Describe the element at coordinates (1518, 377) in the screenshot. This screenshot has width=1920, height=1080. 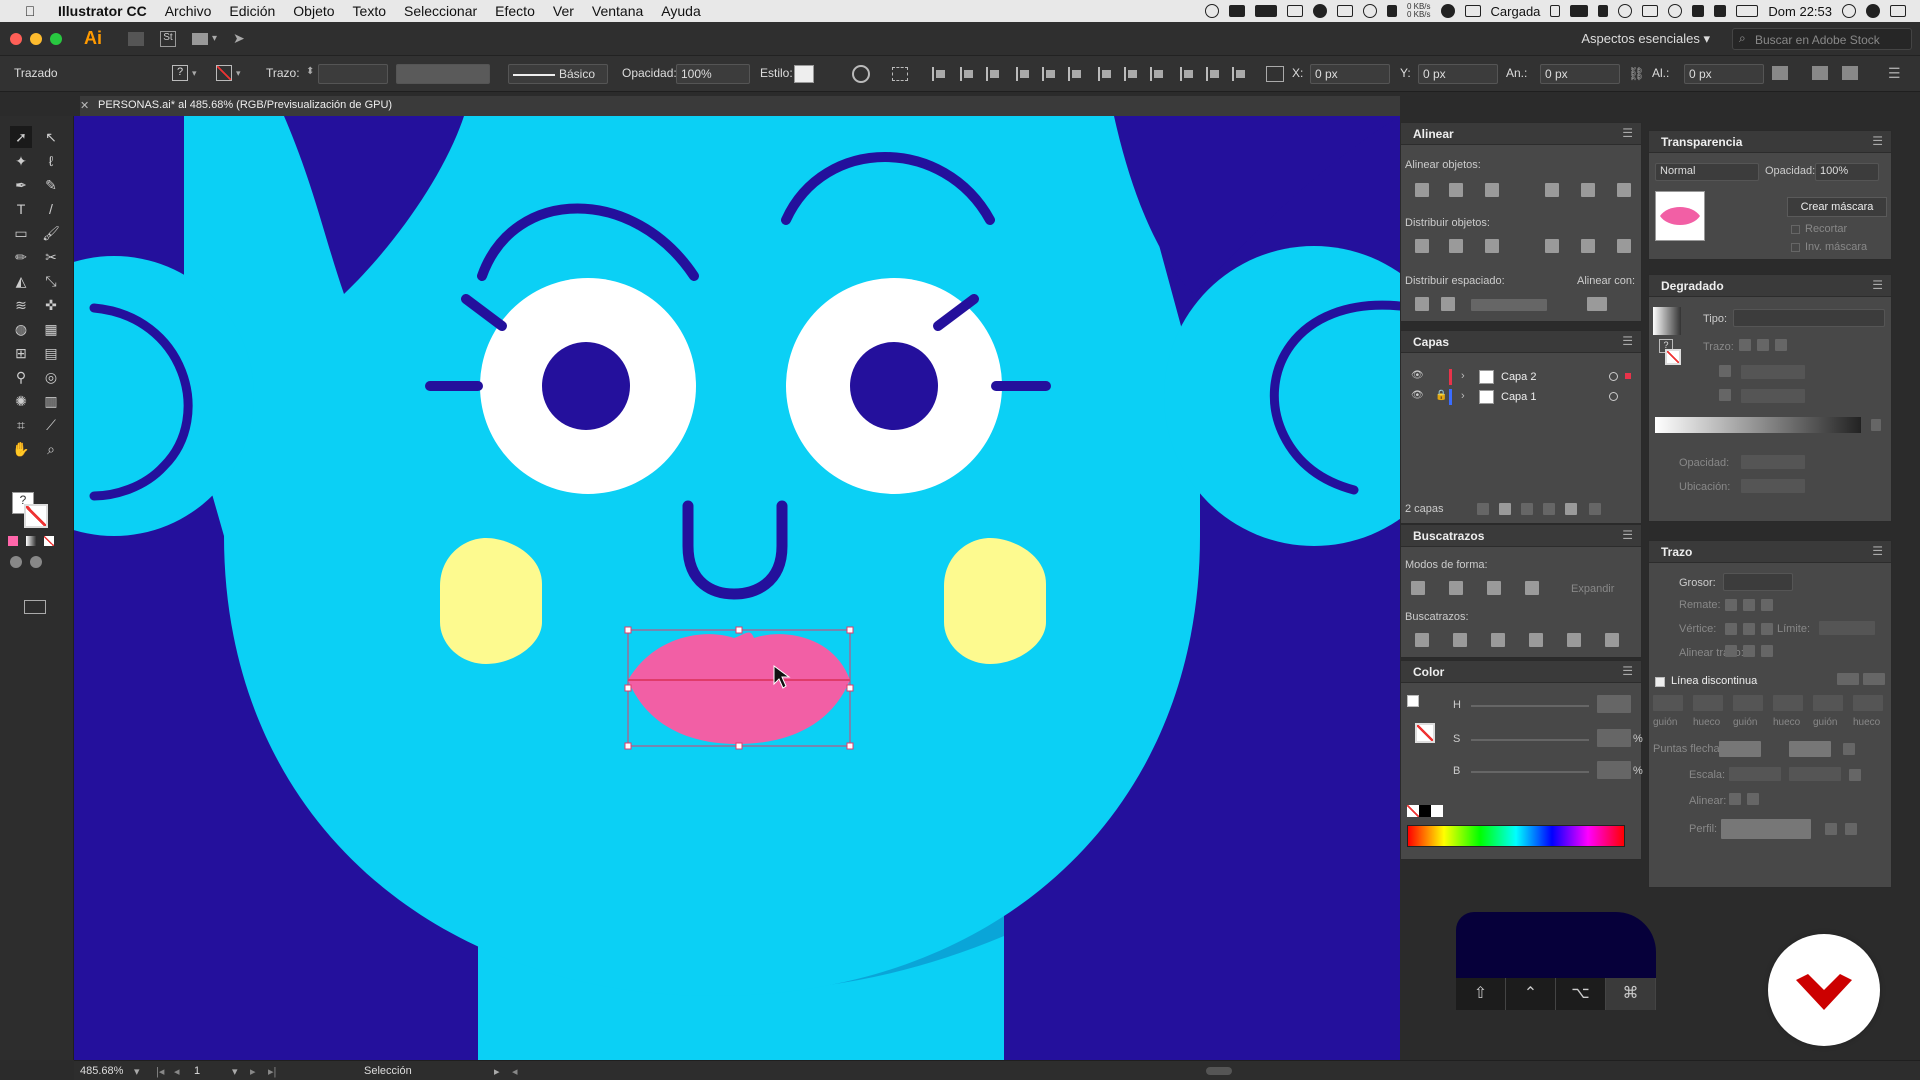
I see `layer-name: Capa 2` at that location.